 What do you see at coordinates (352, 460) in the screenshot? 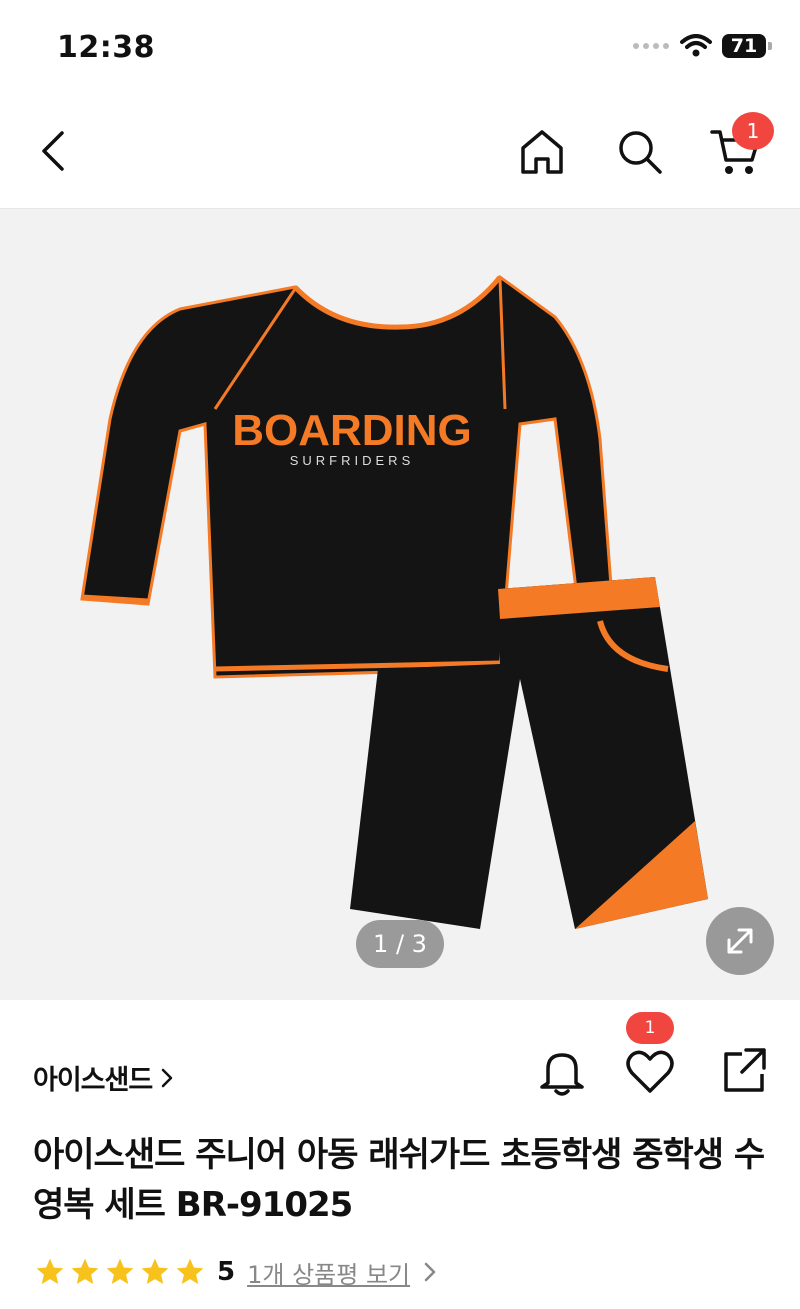
I see `shirt-print-sub: SURFRIDERS` at bounding box center [352, 460].